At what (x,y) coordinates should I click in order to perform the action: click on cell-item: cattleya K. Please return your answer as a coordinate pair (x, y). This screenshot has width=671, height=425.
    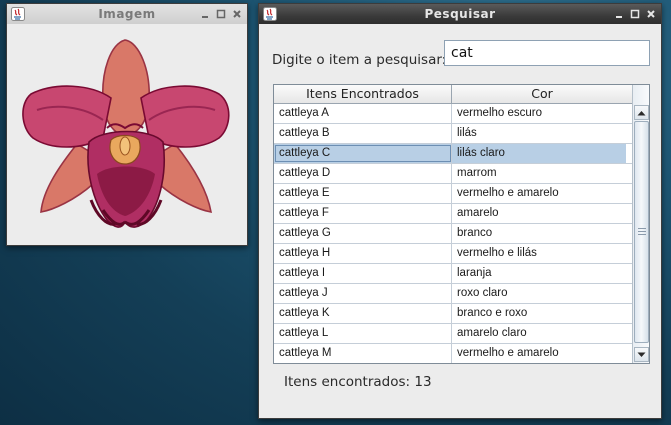
    Looking at the image, I should click on (363, 313).